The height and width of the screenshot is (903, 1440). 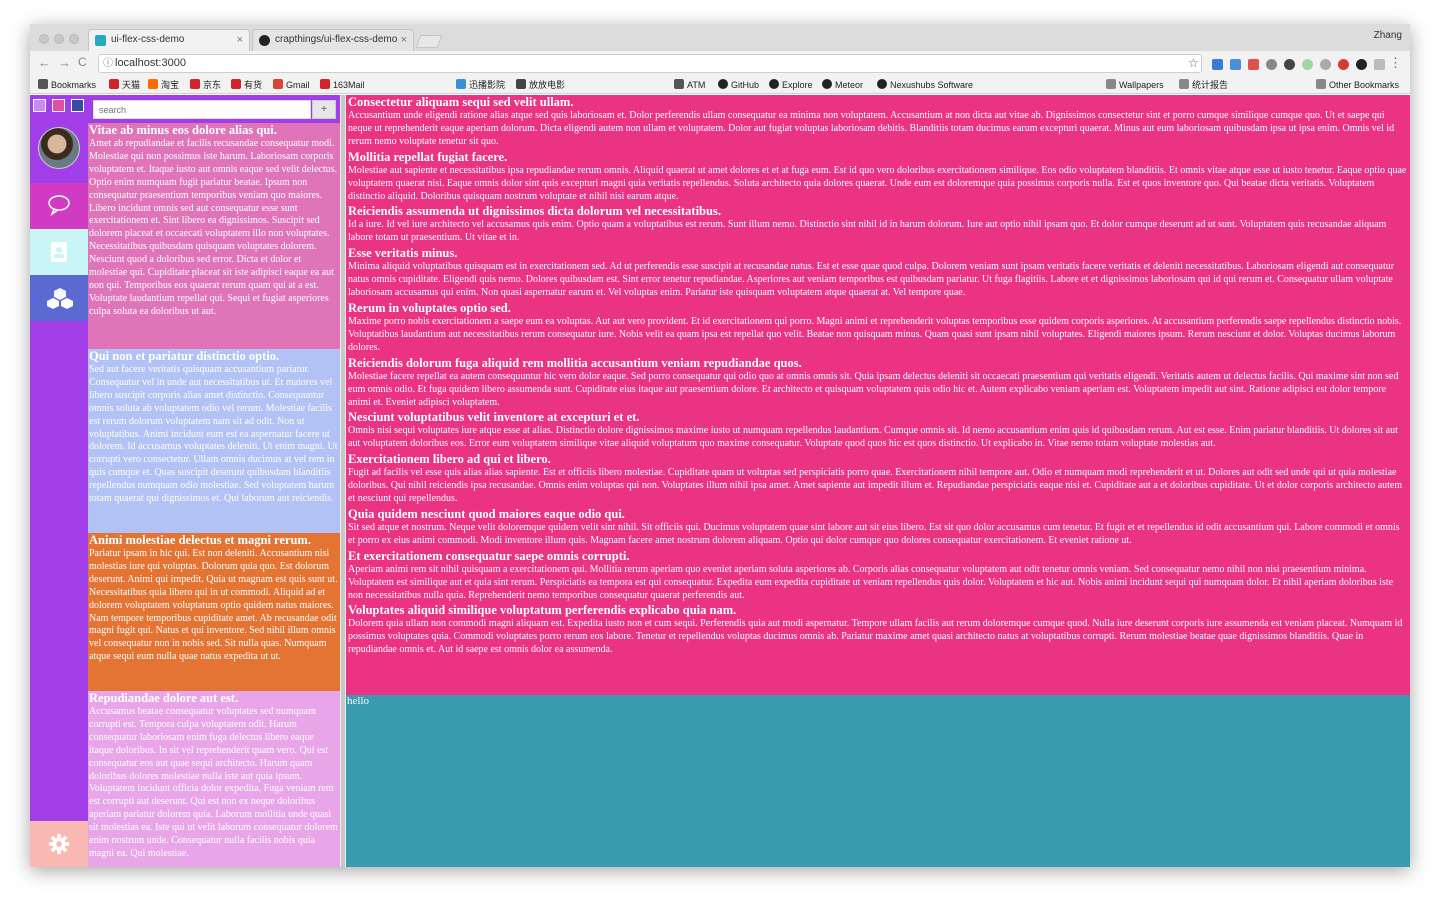 I want to click on contacts-icon, so click(x=59, y=252).